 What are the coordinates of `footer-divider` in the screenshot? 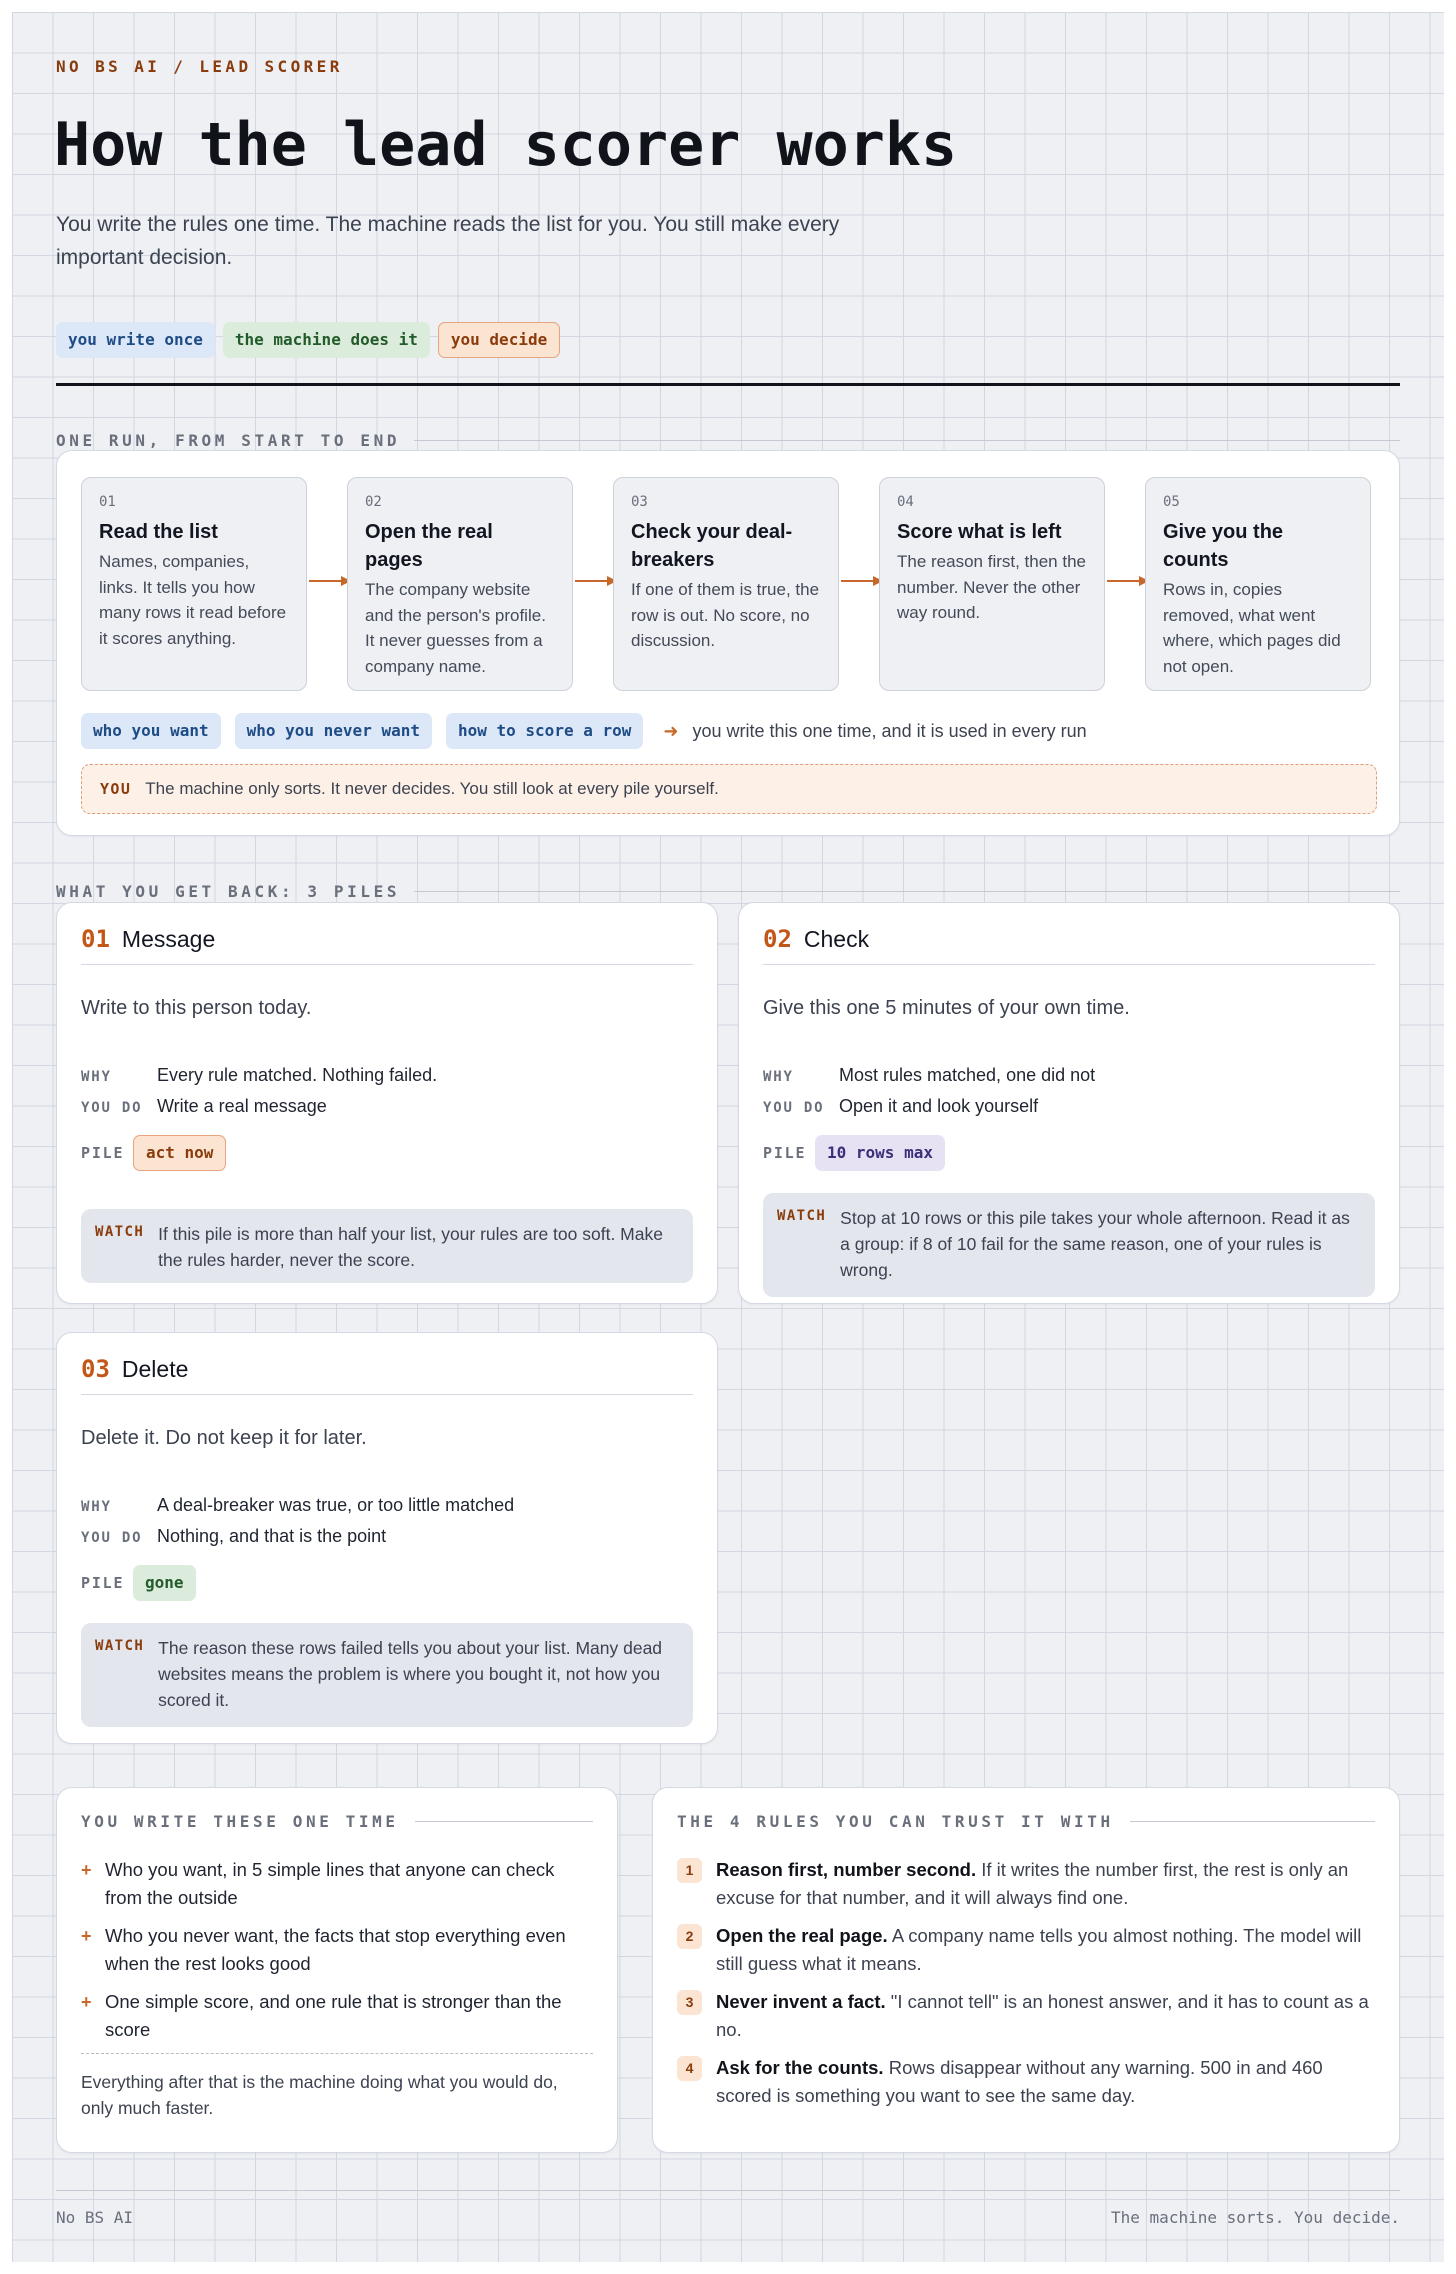 It's located at (728, 2190).